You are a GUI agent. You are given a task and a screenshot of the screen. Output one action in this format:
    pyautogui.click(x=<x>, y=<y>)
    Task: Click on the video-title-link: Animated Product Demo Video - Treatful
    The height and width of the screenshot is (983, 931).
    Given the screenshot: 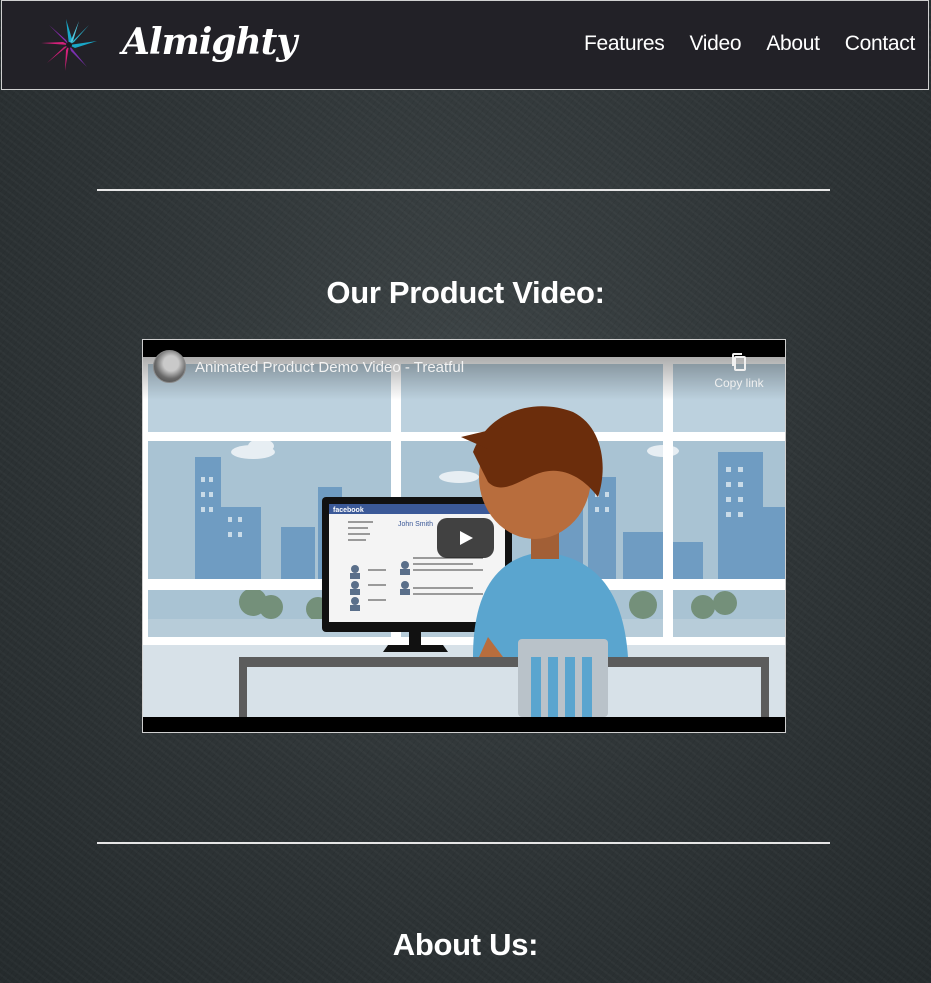 What is the action you would take?
    pyautogui.click(x=329, y=367)
    